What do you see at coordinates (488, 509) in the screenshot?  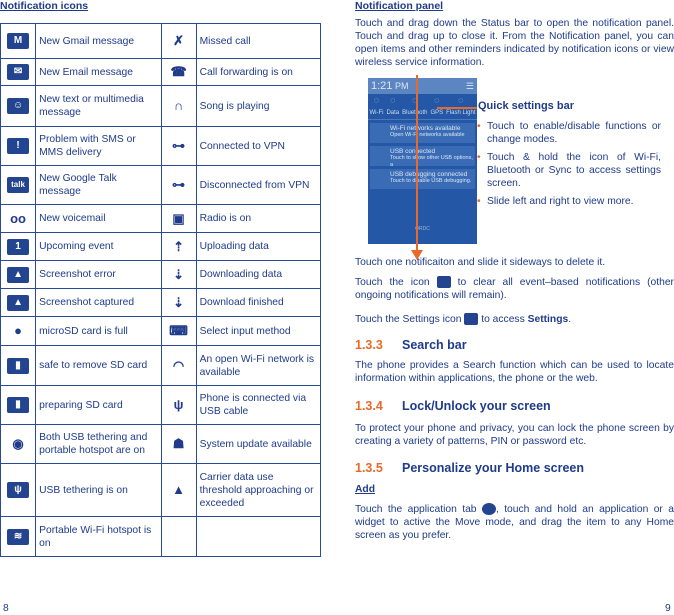 I see `application-tab-icon` at bounding box center [488, 509].